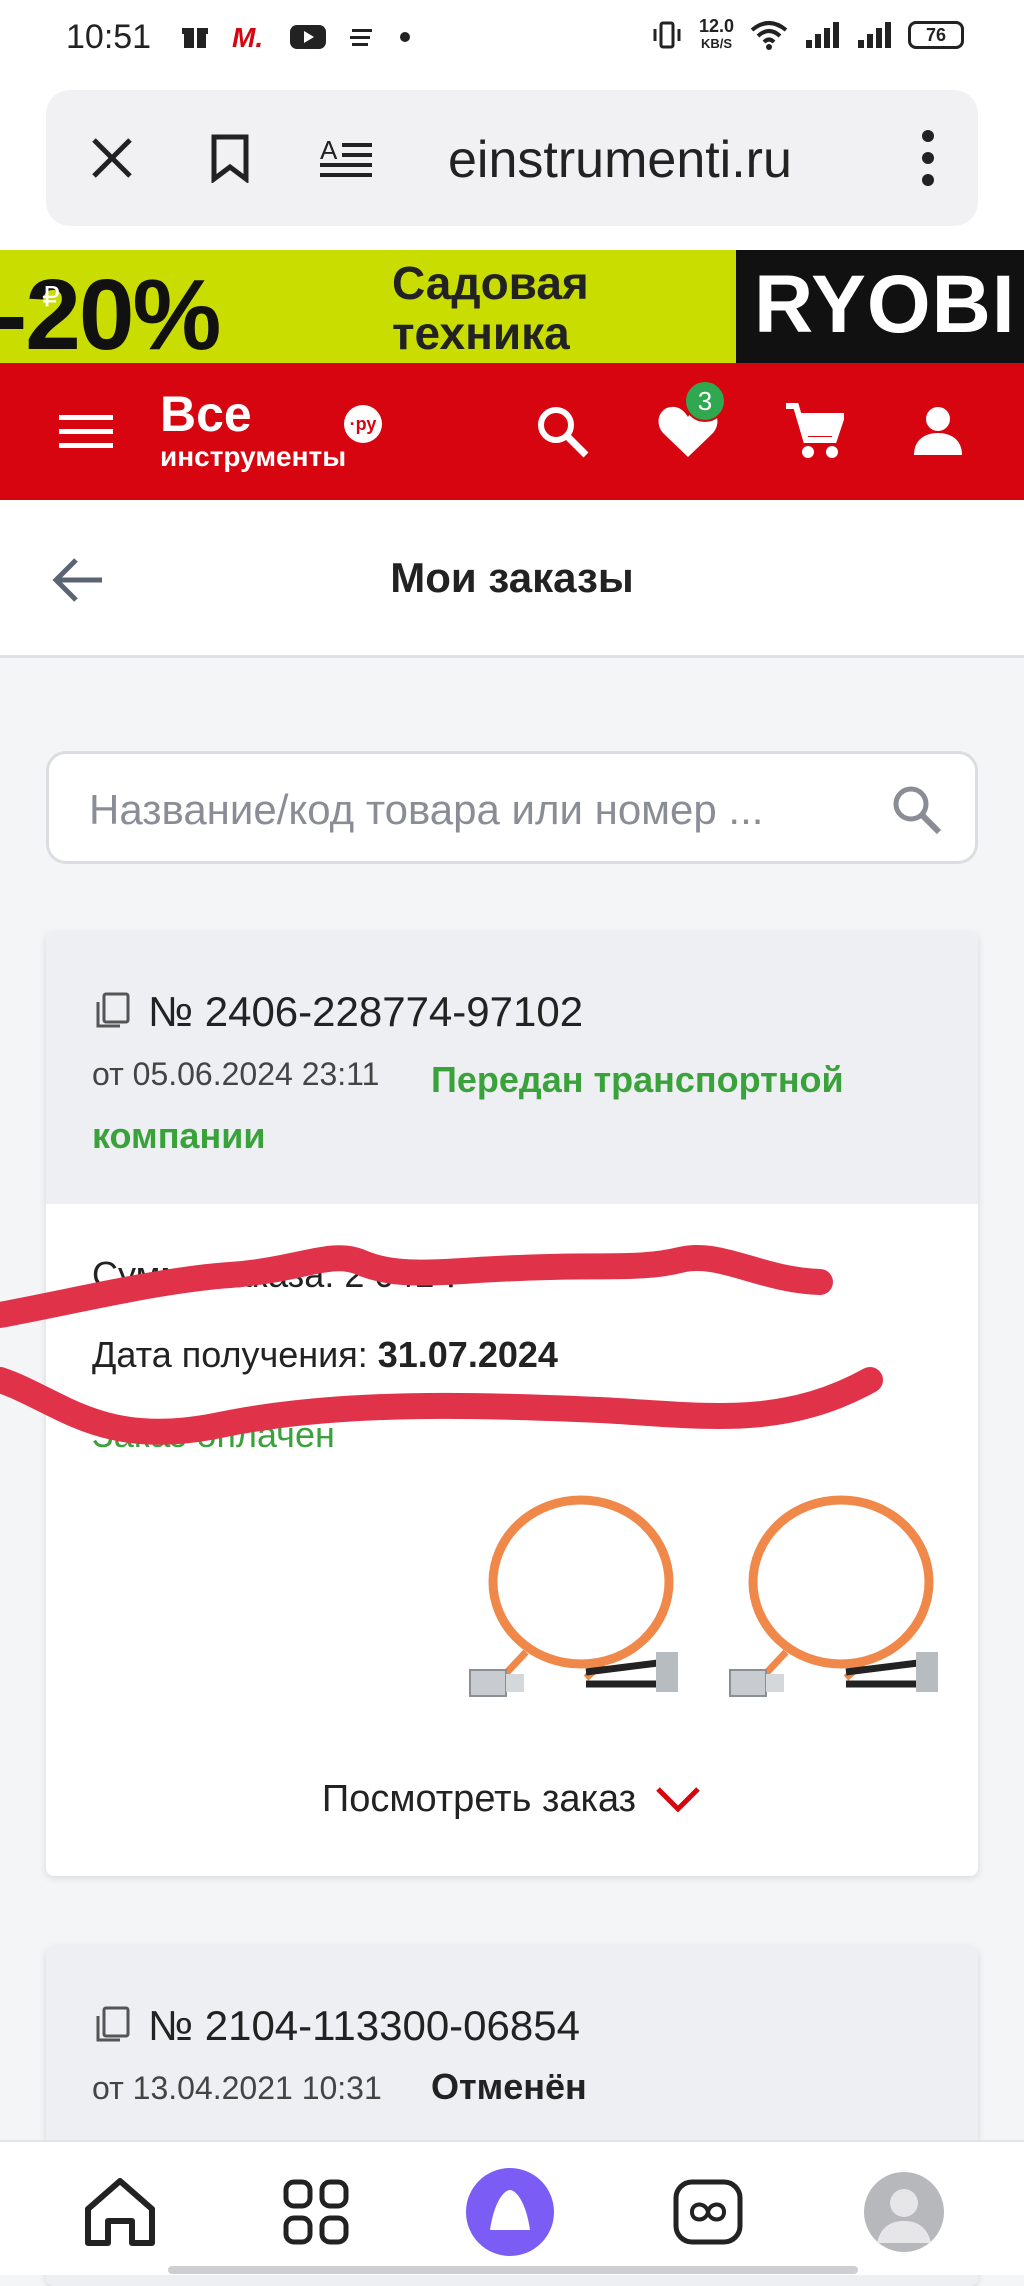 This screenshot has width=1024, height=2286. Describe the element at coordinates (195, 38) in the screenshot. I see `gift-icon` at that location.